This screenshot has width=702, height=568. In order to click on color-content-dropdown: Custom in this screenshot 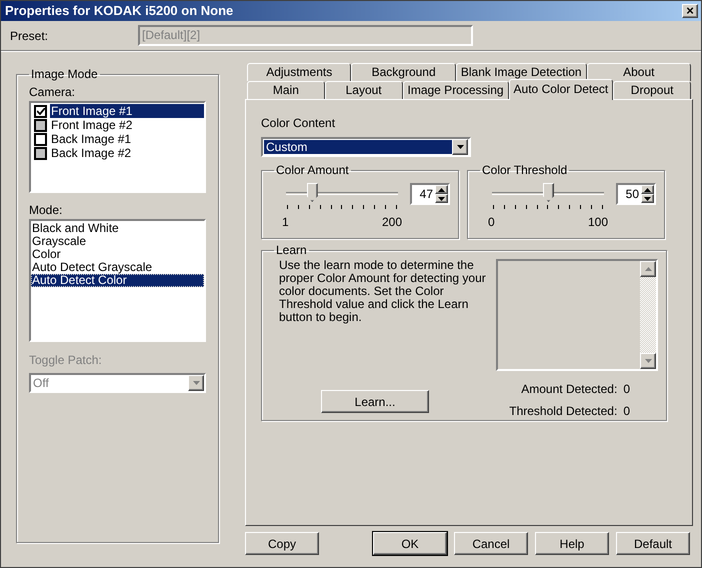, I will do `click(366, 147)`.